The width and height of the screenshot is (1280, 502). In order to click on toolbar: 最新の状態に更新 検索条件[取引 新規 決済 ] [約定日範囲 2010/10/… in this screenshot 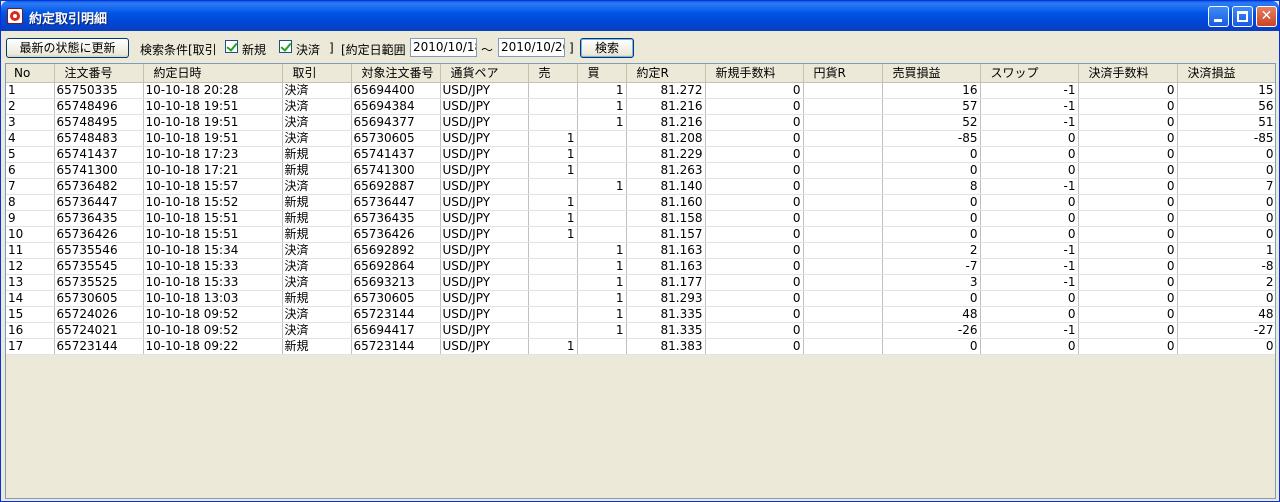, I will do `click(640, 47)`.